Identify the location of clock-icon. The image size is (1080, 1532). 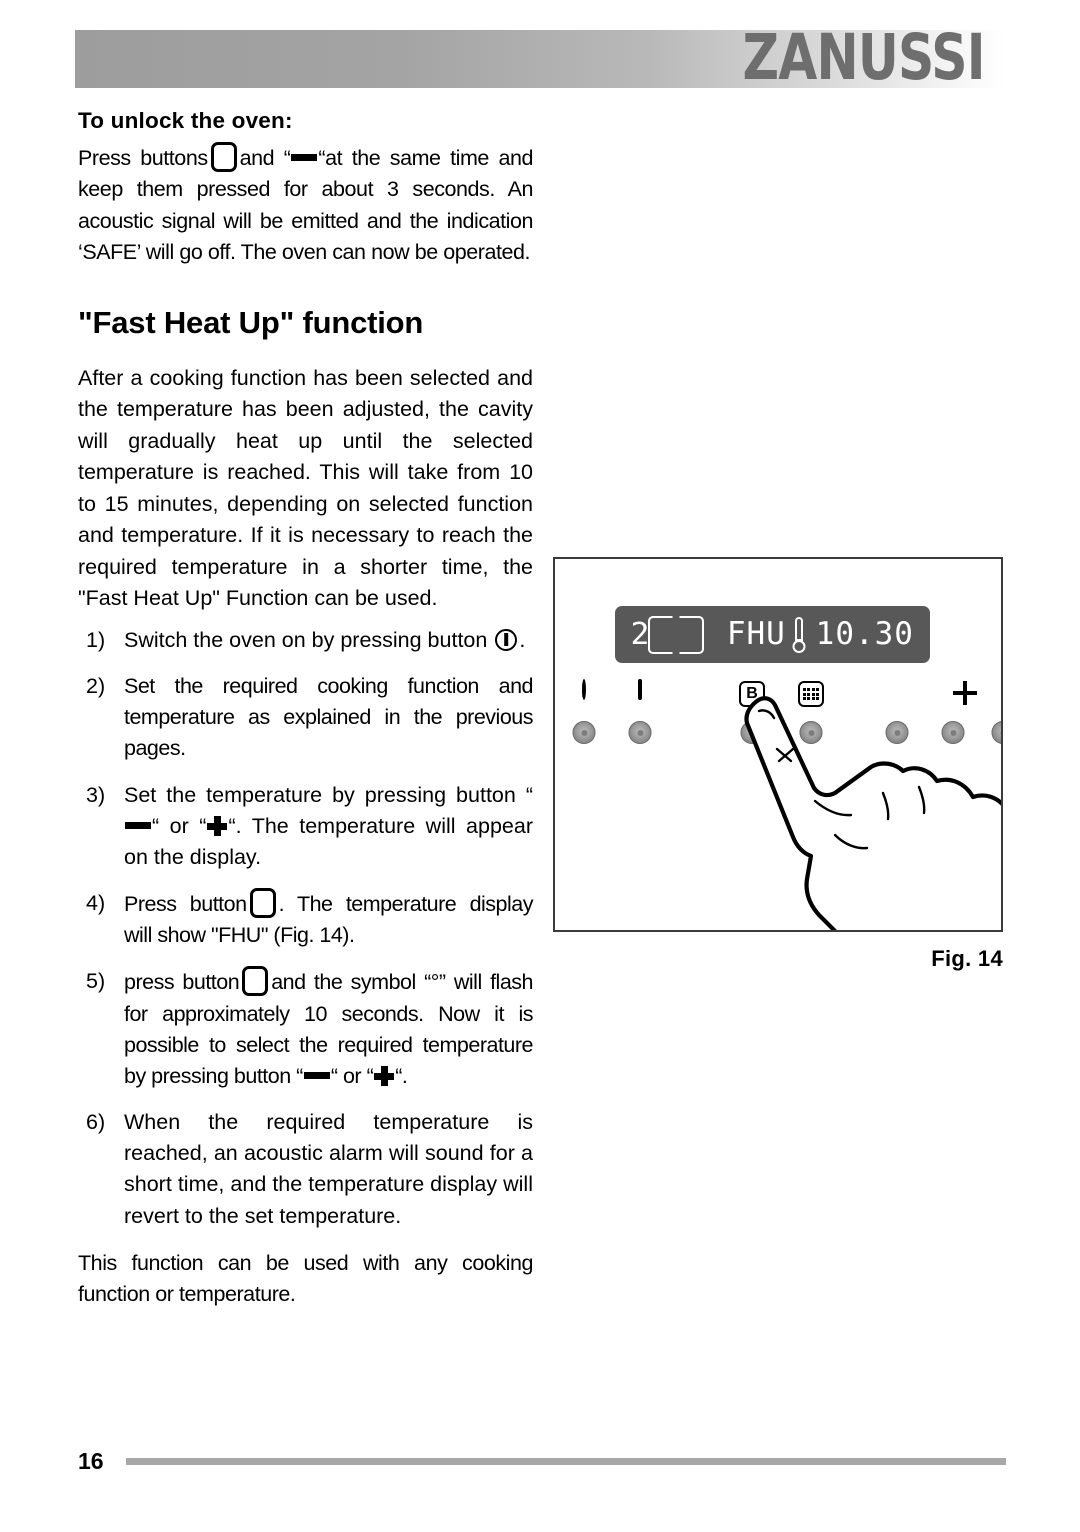
(1002, 690).